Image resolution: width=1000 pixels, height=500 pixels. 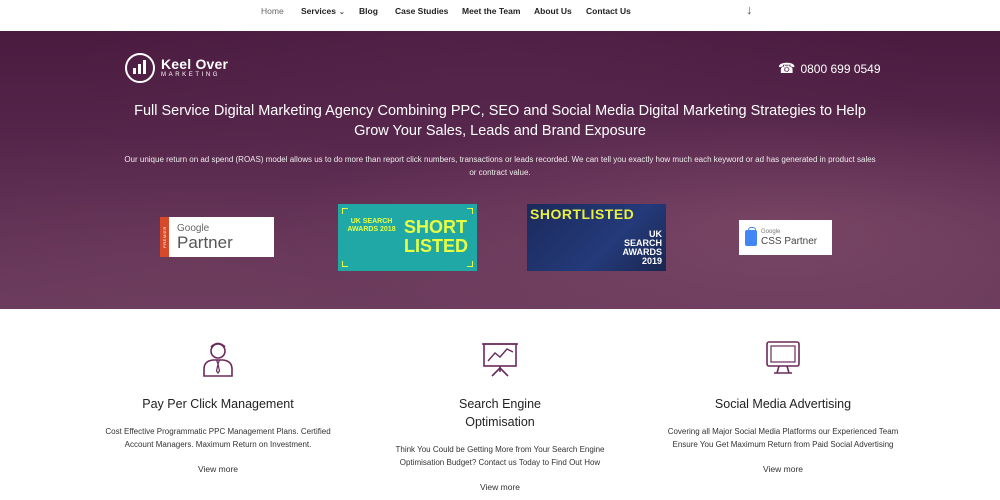 I want to click on nav-blog: Blog, so click(x=368, y=11).